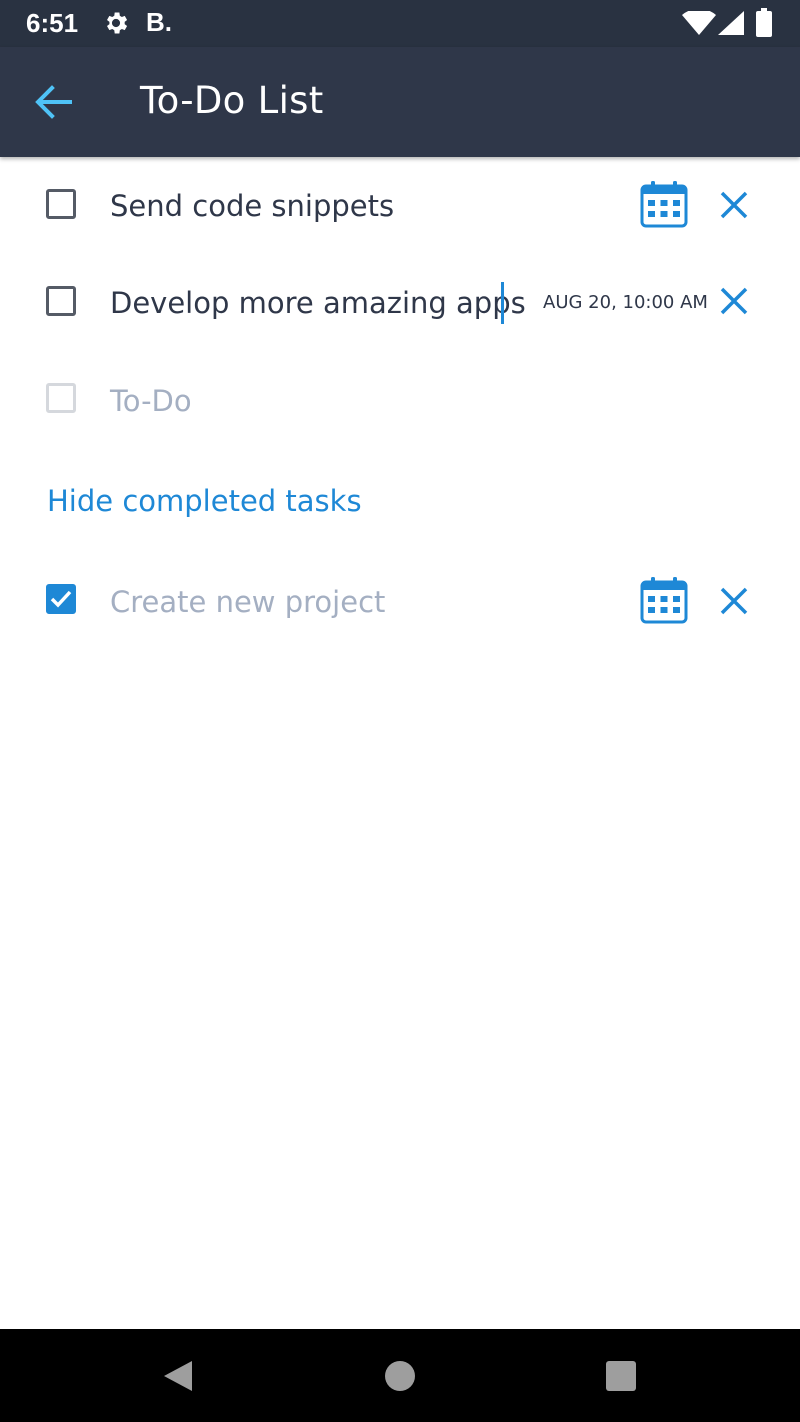 The image size is (800, 1422). What do you see at coordinates (318, 303) in the screenshot?
I see `task-text: Develop more amazing apps` at bounding box center [318, 303].